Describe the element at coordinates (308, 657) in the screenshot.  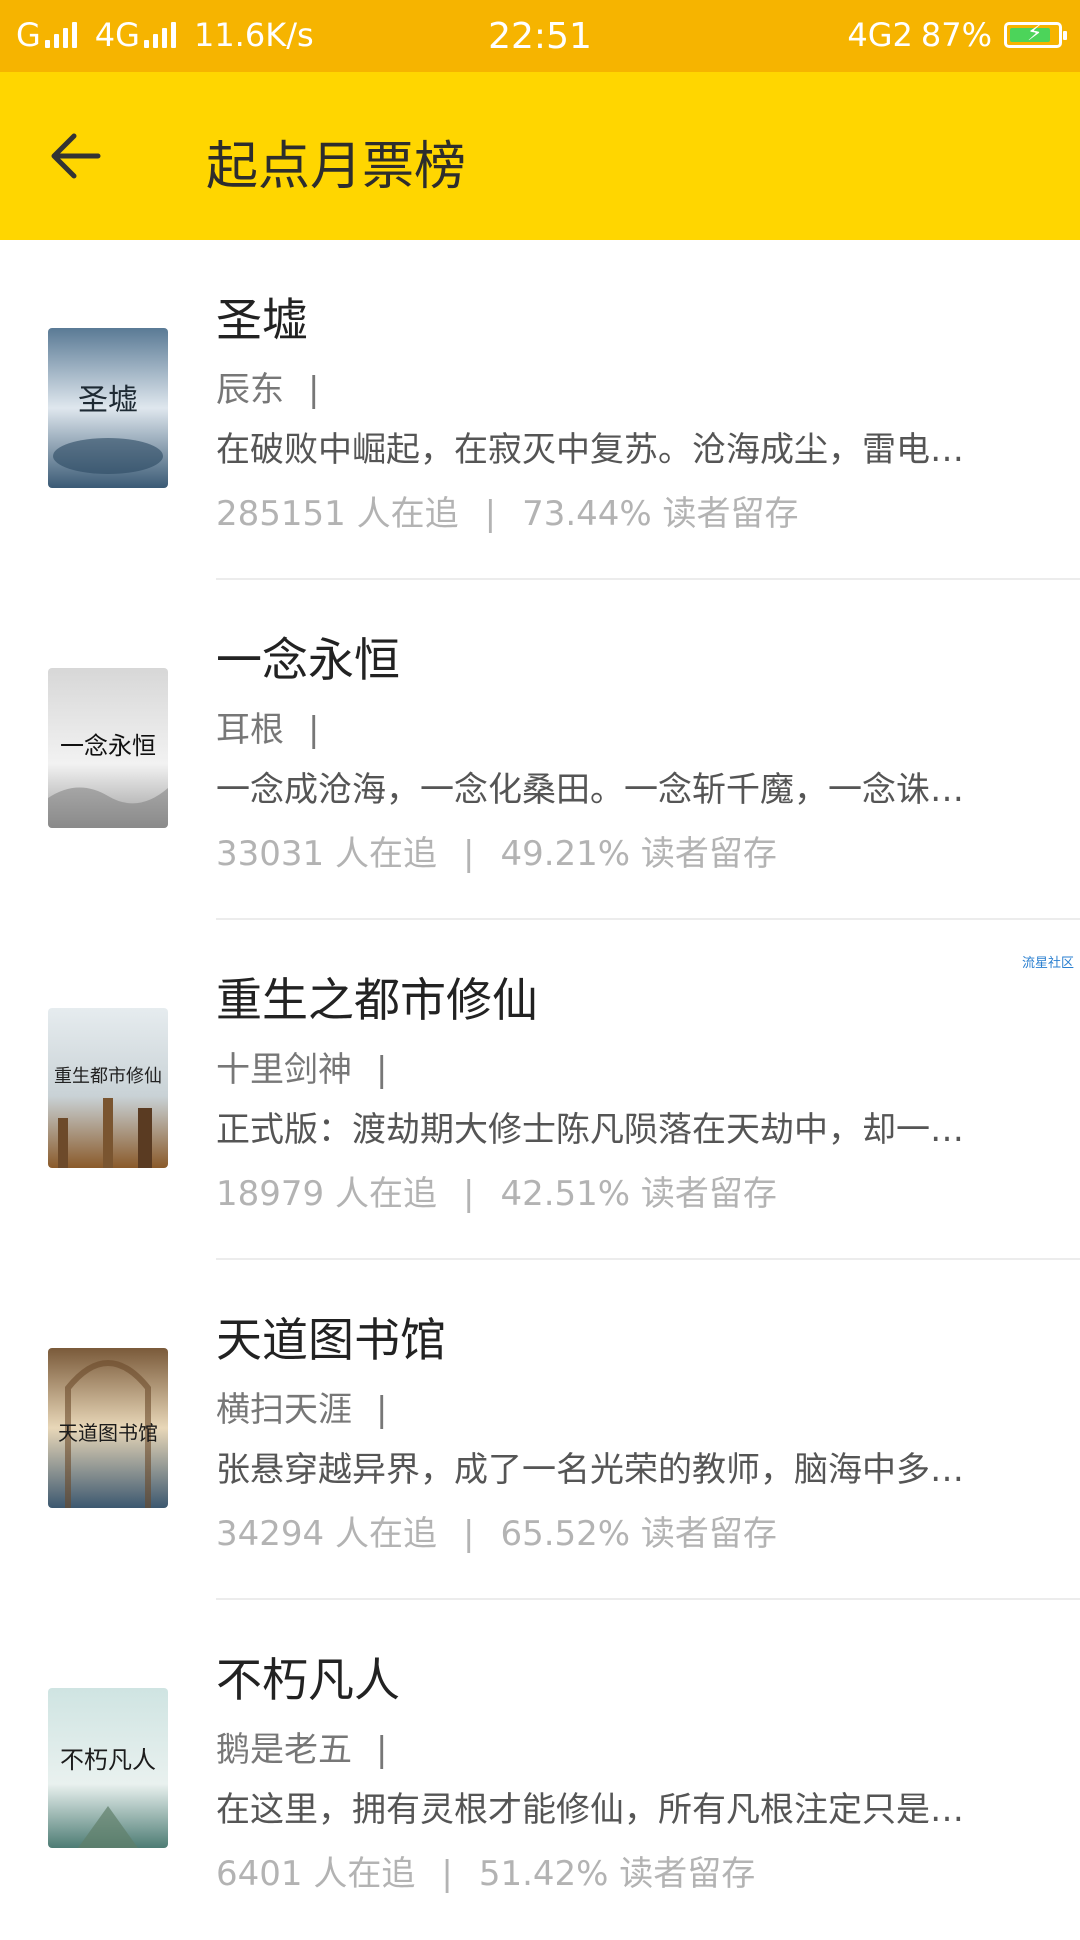
I see `book-title: 一念永恒` at that location.